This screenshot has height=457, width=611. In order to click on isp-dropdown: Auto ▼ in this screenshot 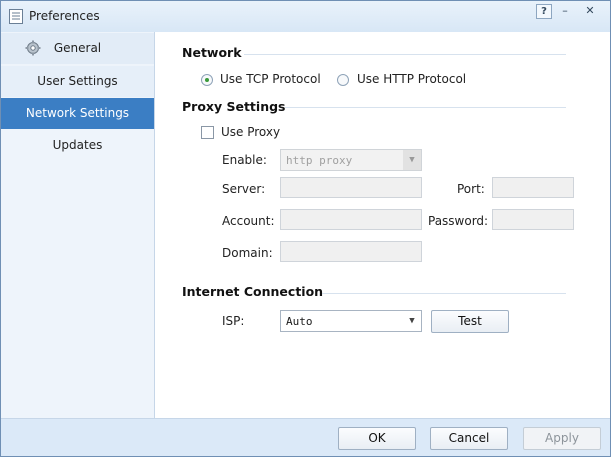, I will do `click(351, 321)`.